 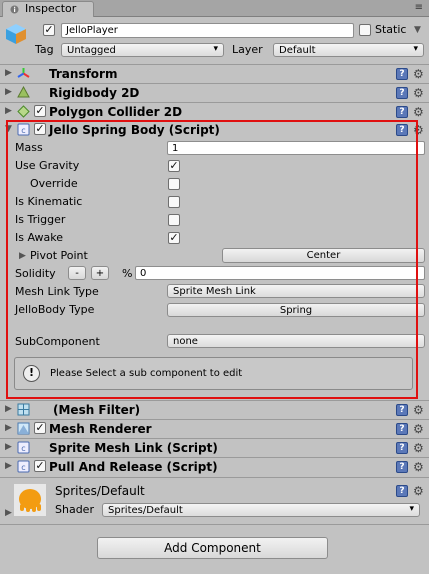 I want to click on component-title: Mesh Renderer, so click(x=100, y=429).